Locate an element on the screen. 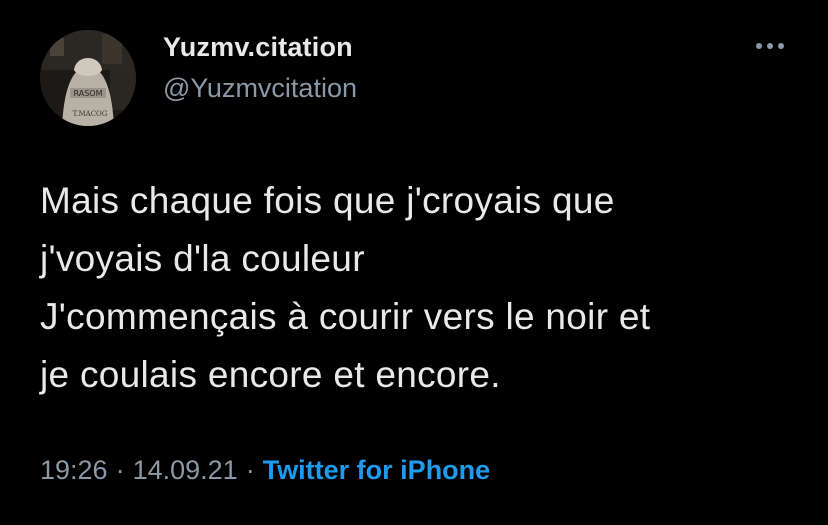 The image size is (828, 525). tweet-line: J'commençais à courir vers le noir et is located at coordinates (345, 316).